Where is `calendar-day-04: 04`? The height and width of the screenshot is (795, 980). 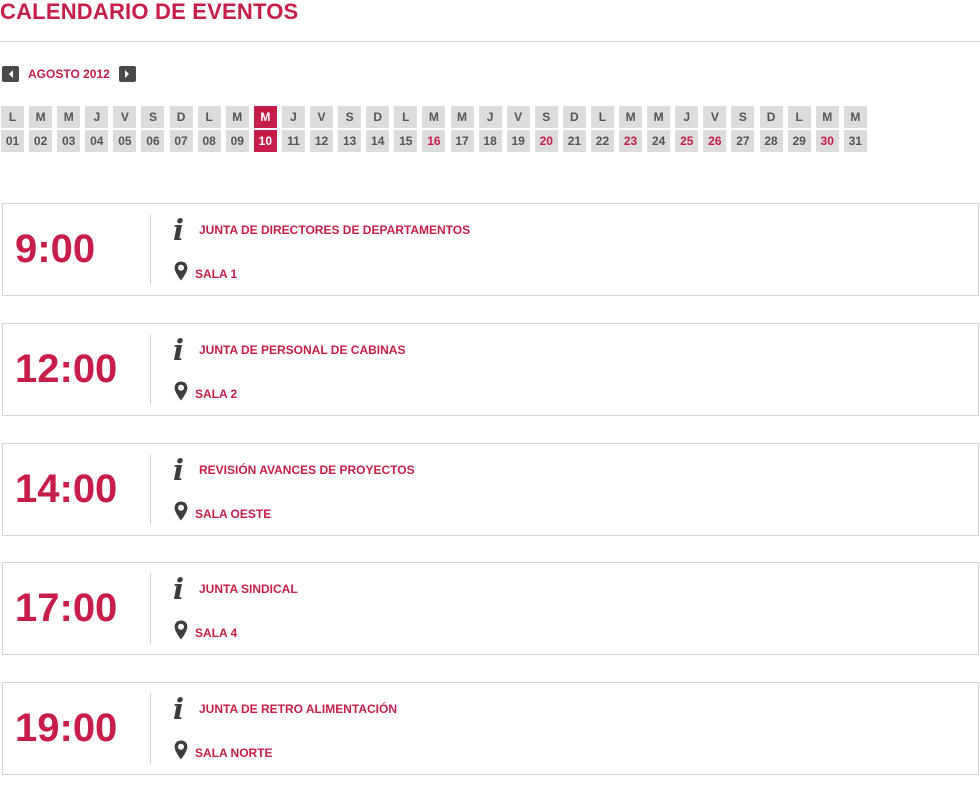
calendar-day-04: 04 is located at coordinates (97, 141).